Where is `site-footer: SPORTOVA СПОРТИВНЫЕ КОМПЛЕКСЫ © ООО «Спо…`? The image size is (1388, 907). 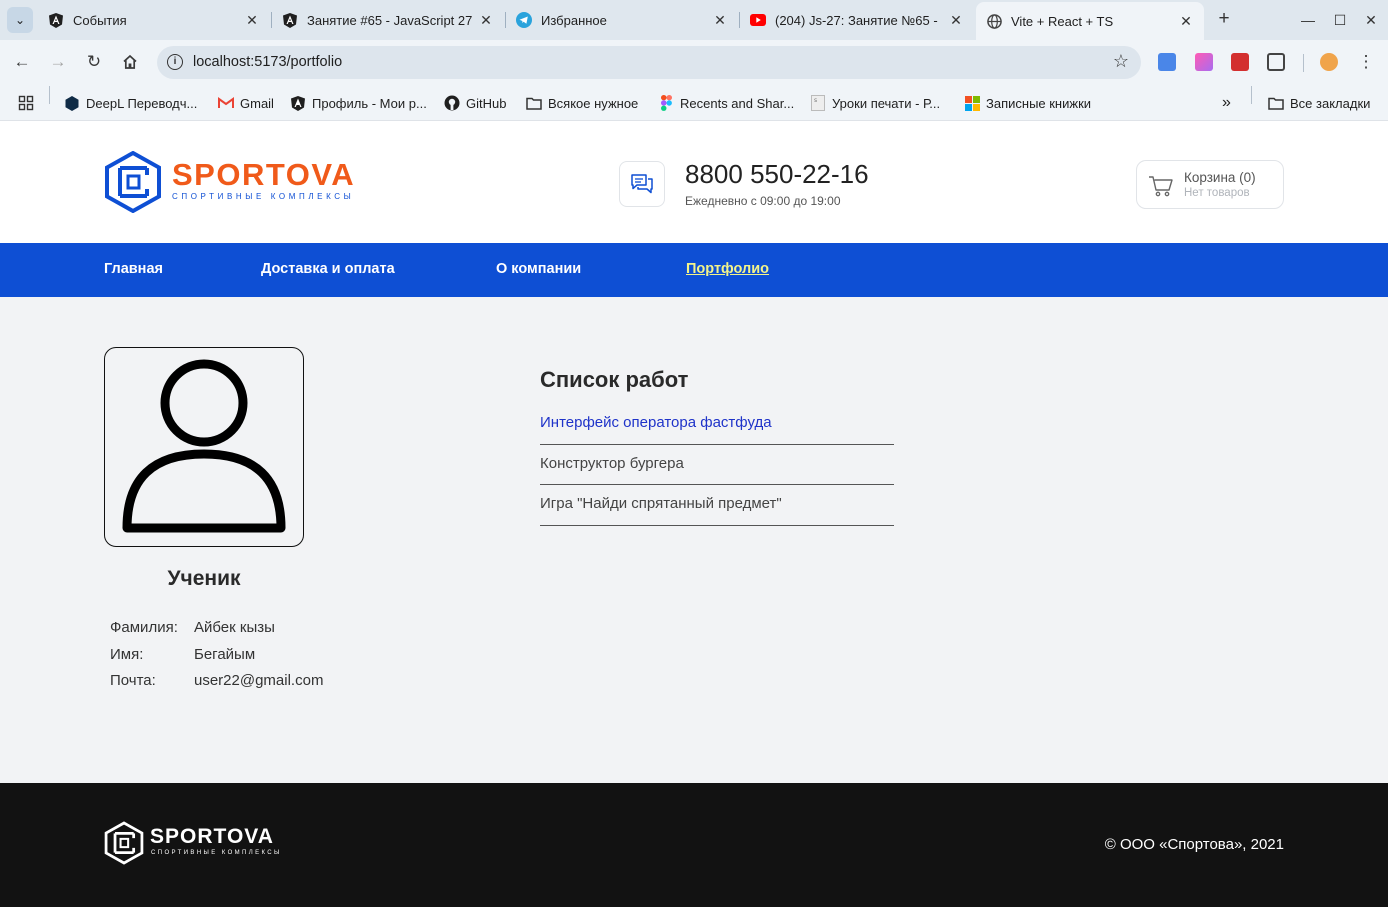
site-footer: SPORTOVA СПОРТИВНЫЕ КОМПЛЕКСЫ © ООО «Спо… is located at coordinates (694, 845).